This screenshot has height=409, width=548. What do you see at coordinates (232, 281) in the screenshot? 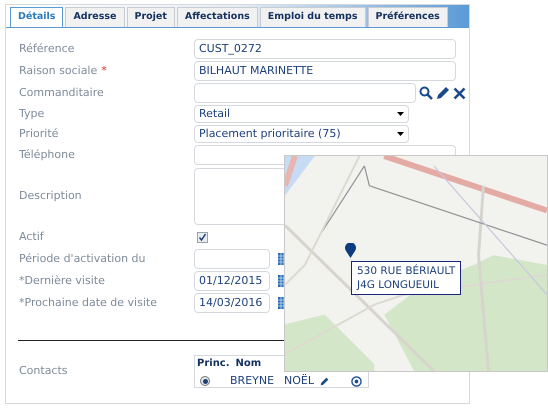
I see `date-field: 01/12/2015` at bounding box center [232, 281].